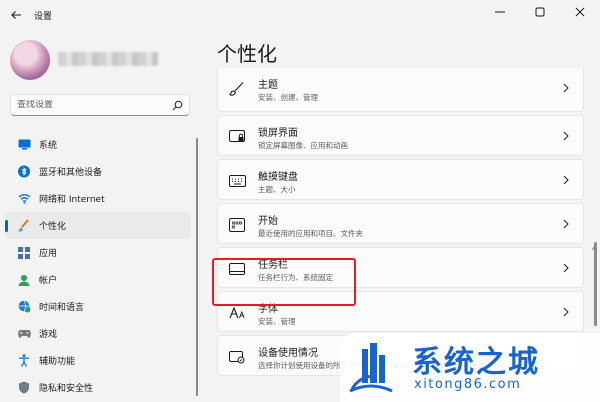 The image size is (600, 402). Describe the element at coordinates (371, 368) in the screenshot. I see `city-logo-icon` at that location.